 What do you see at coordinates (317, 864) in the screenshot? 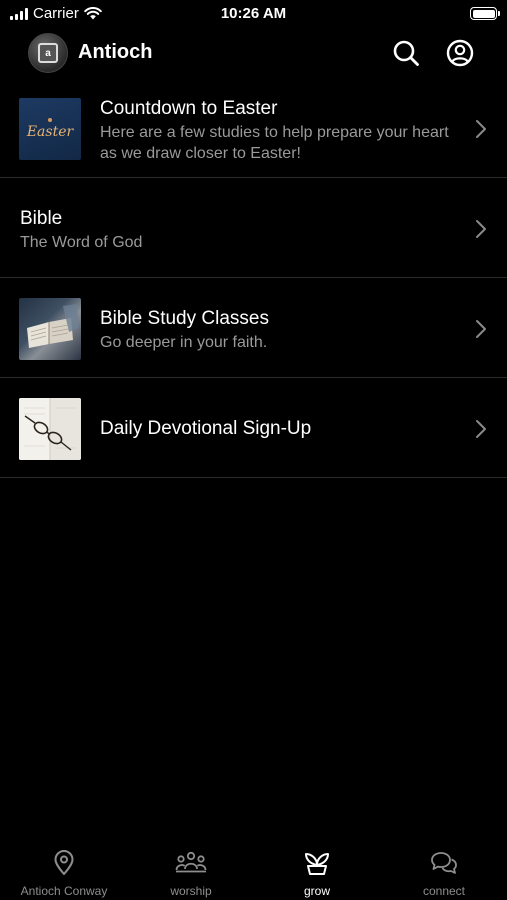
I see `sprout-icon` at bounding box center [317, 864].